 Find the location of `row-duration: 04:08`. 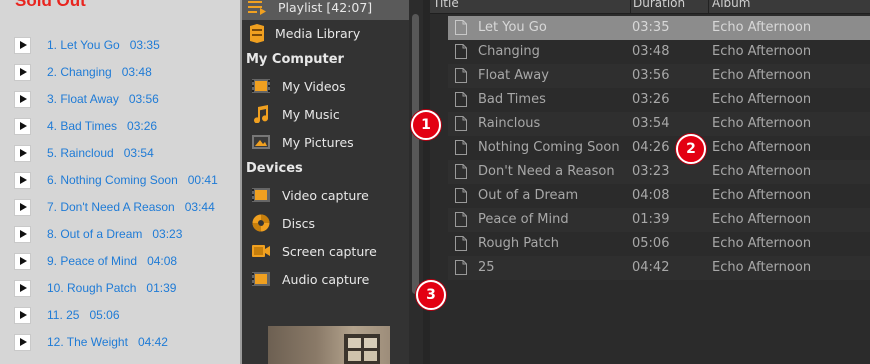

row-duration: 04:08 is located at coordinates (651, 195).